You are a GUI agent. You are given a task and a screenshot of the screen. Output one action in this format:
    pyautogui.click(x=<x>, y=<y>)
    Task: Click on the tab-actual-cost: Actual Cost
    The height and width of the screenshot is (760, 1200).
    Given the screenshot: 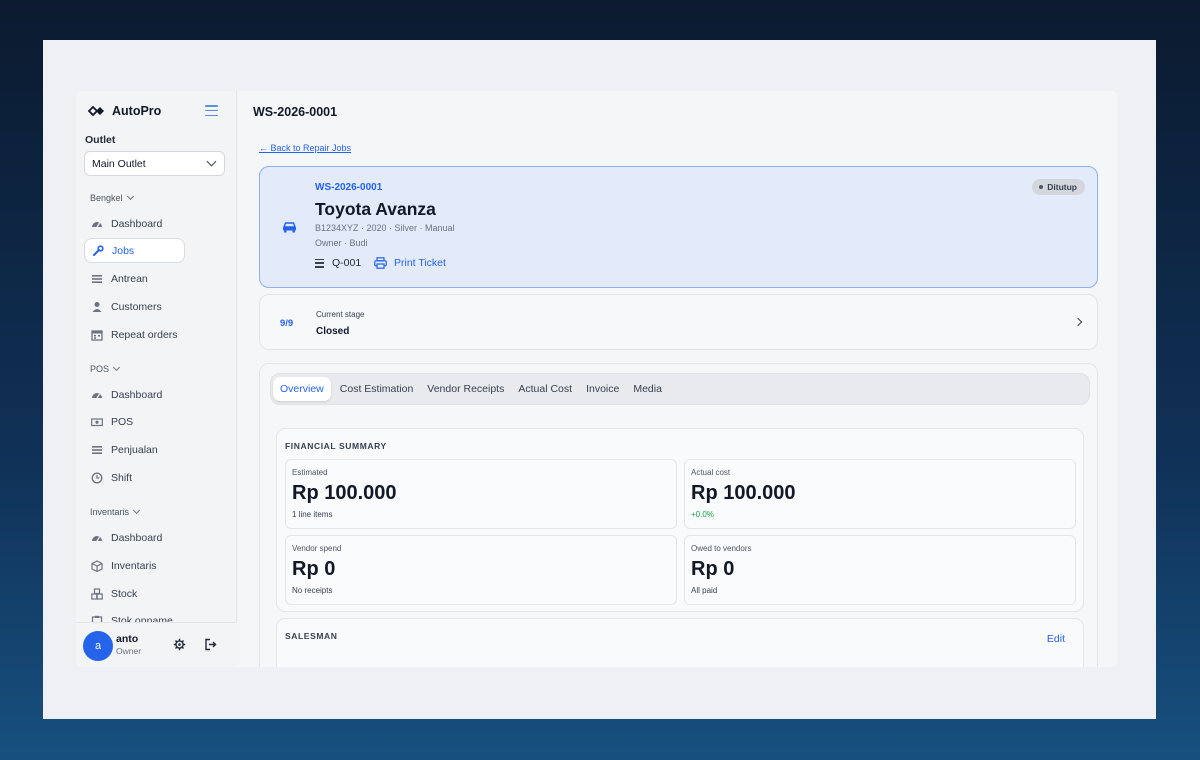 What is the action you would take?
    pyautogui.click(x=545, y=389)
    